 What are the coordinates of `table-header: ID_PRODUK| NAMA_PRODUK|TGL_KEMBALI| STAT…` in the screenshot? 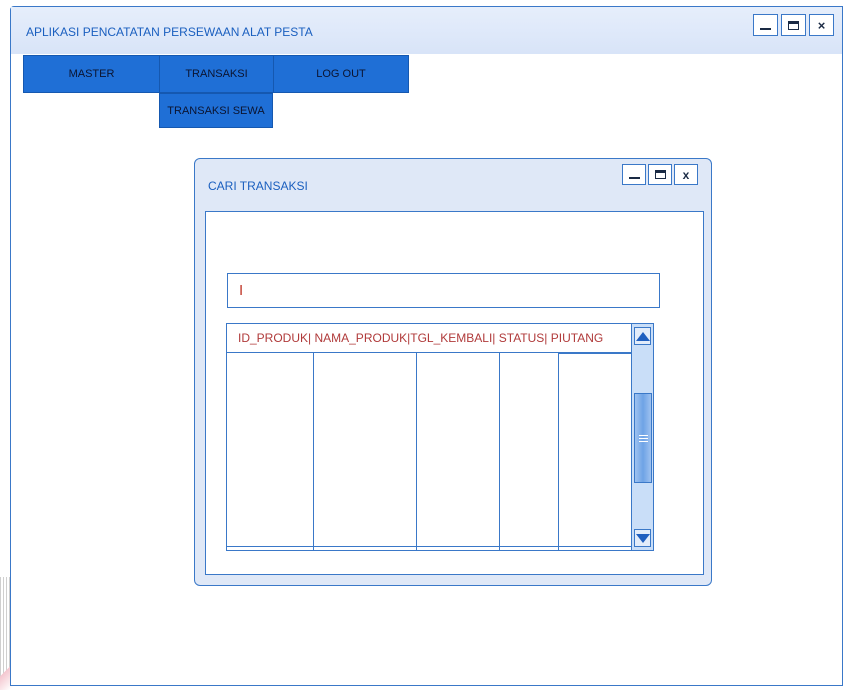 It's located at (429, 338).